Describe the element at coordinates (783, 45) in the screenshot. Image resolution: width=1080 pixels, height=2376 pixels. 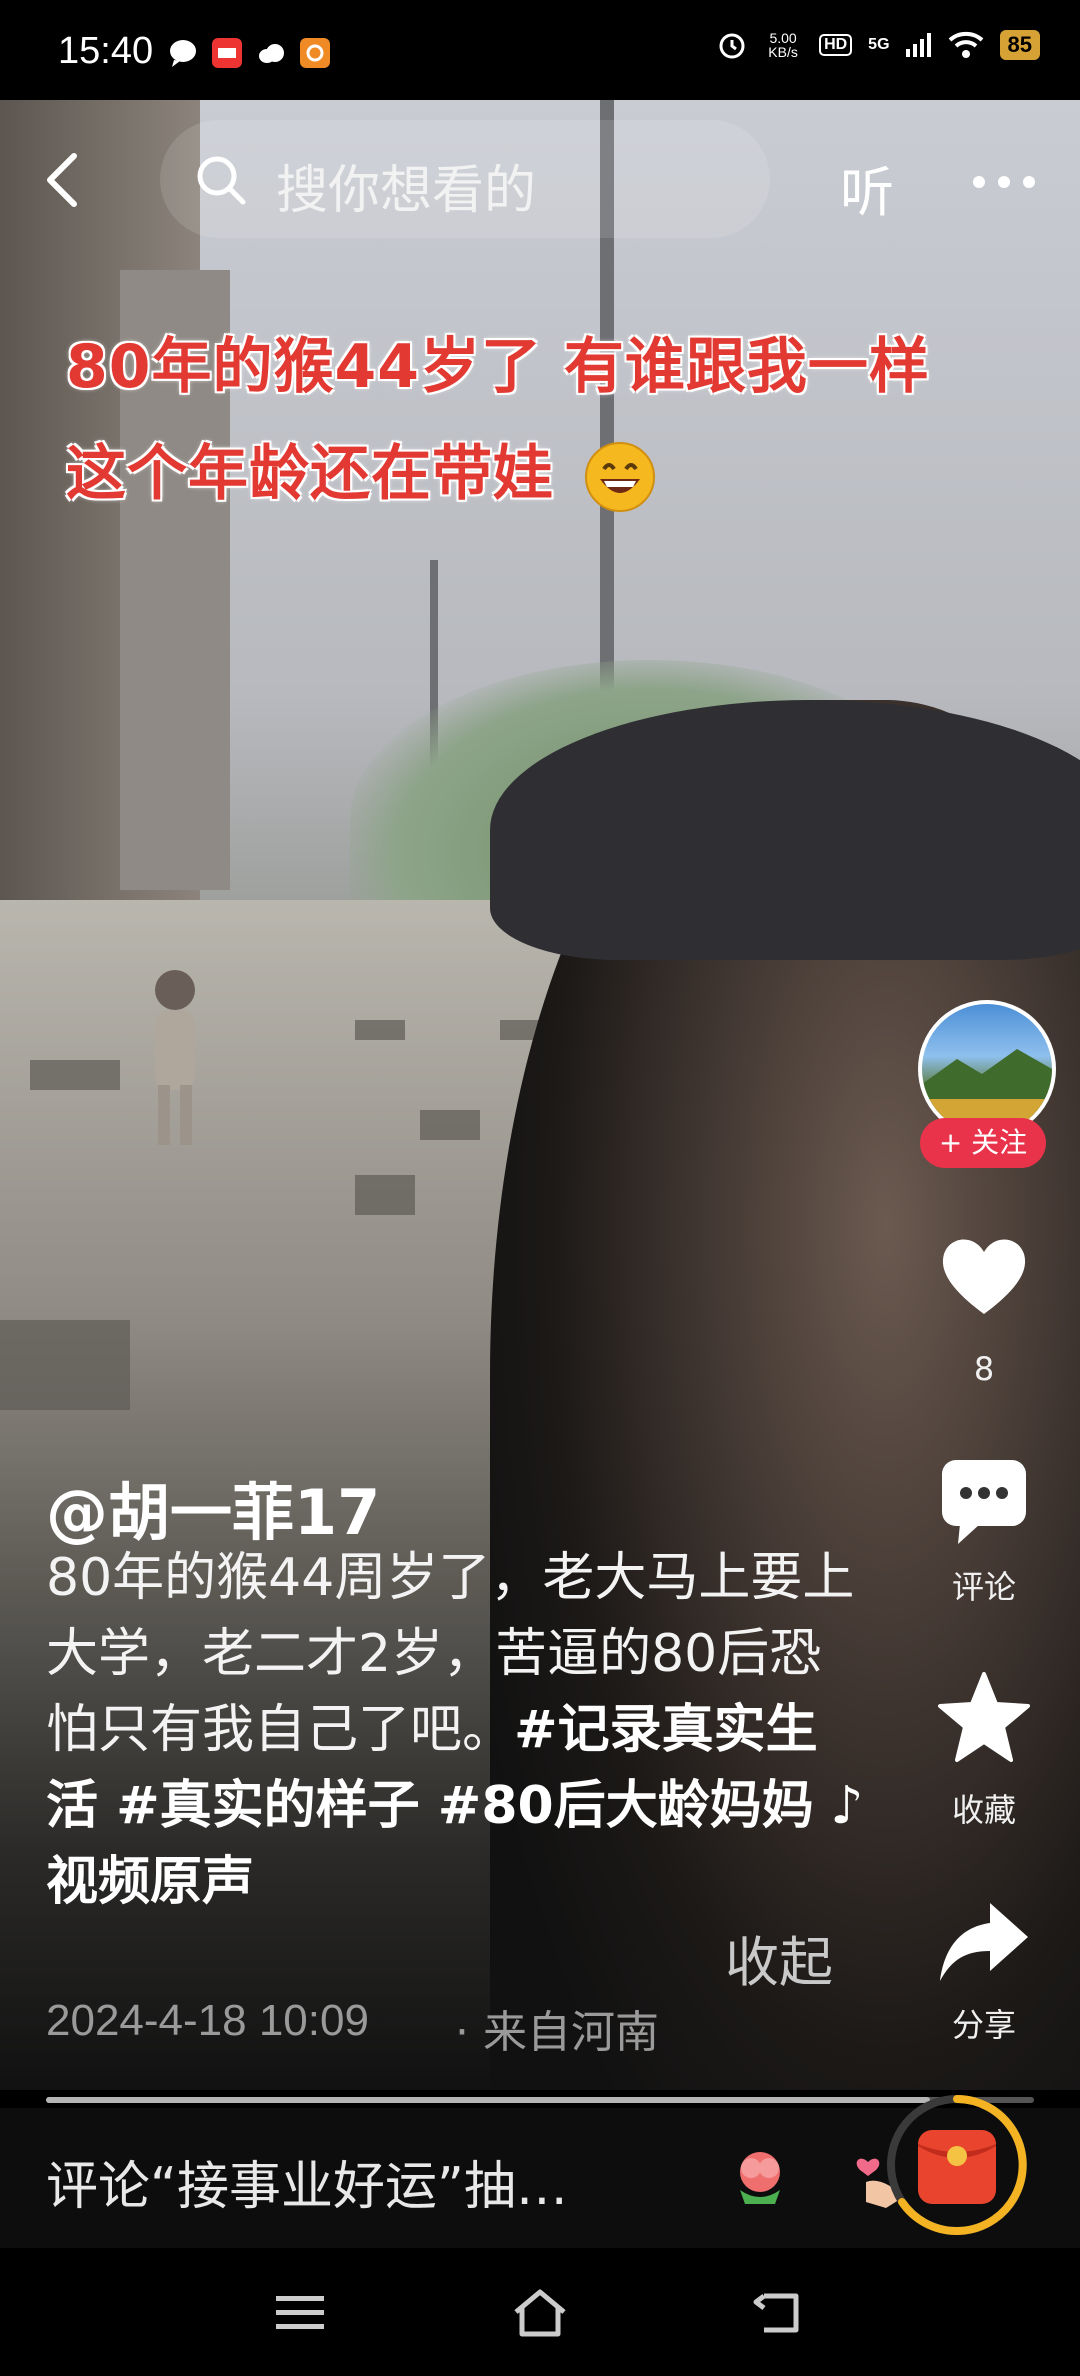
I see `network-speed: 5.00 KB/s` at that location.